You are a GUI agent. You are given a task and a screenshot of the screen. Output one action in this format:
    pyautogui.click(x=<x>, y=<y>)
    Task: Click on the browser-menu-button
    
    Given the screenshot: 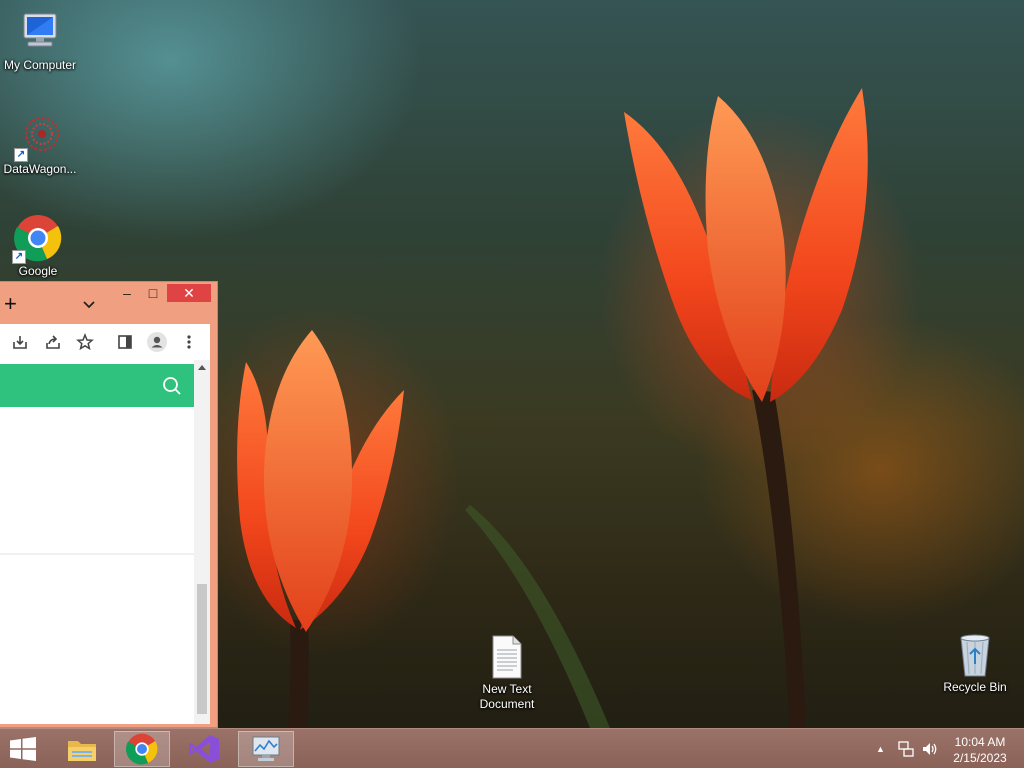 What is the action you would take?
    pyautogui.click(x=189, y=342)
    